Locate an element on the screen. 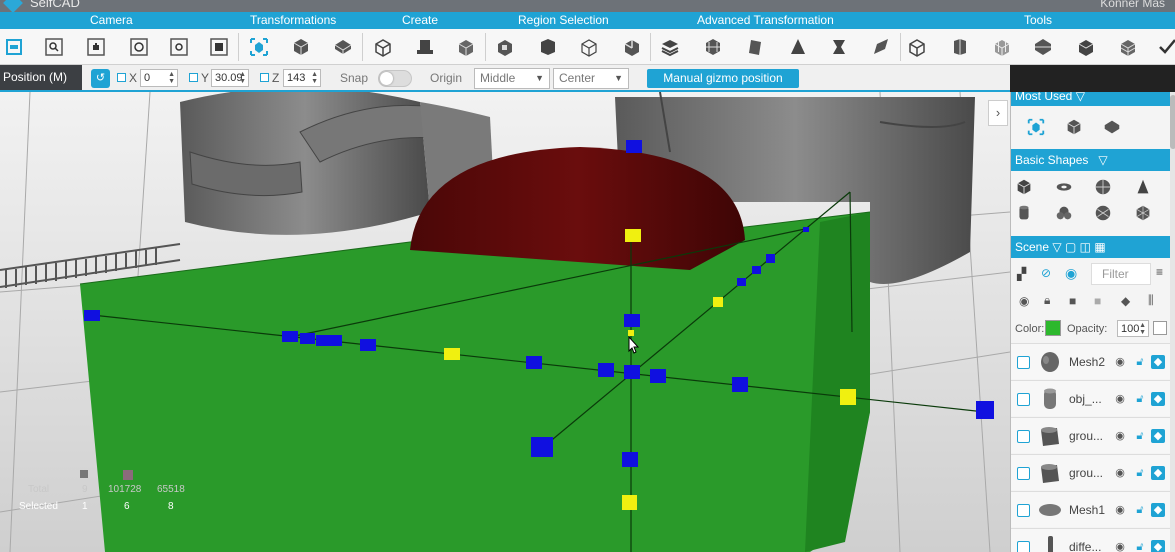 The image size is (1175, 552). collapse-panel-button: › is located at coordinates (998, 113).